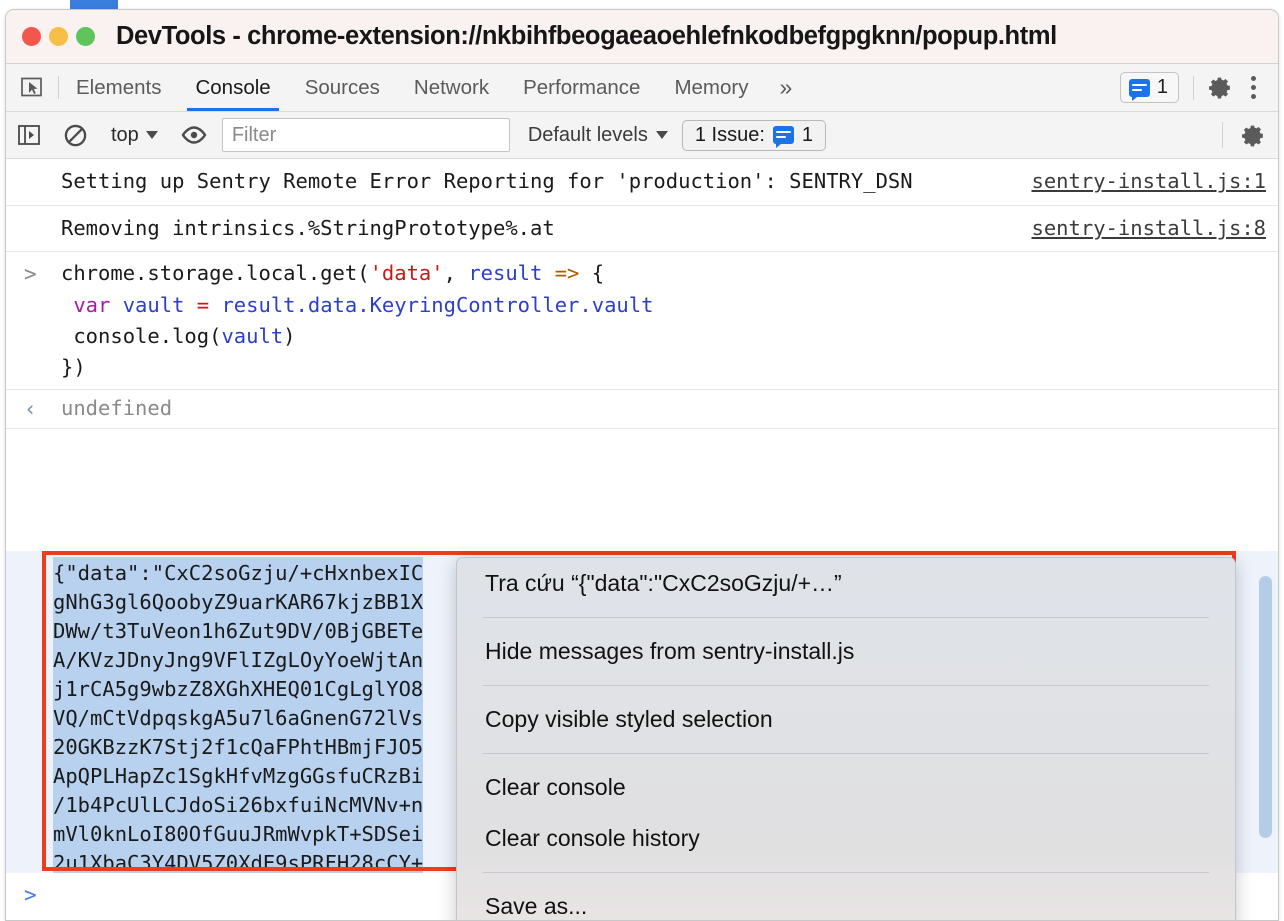 The height and width of the screenshot is (921, 1284). What do you see at coordinates (846, 719) in the screenshot?
I see `context-menu-item-copy-styled-selection: Copy visible styled selection` at bounding box center [846, 719].